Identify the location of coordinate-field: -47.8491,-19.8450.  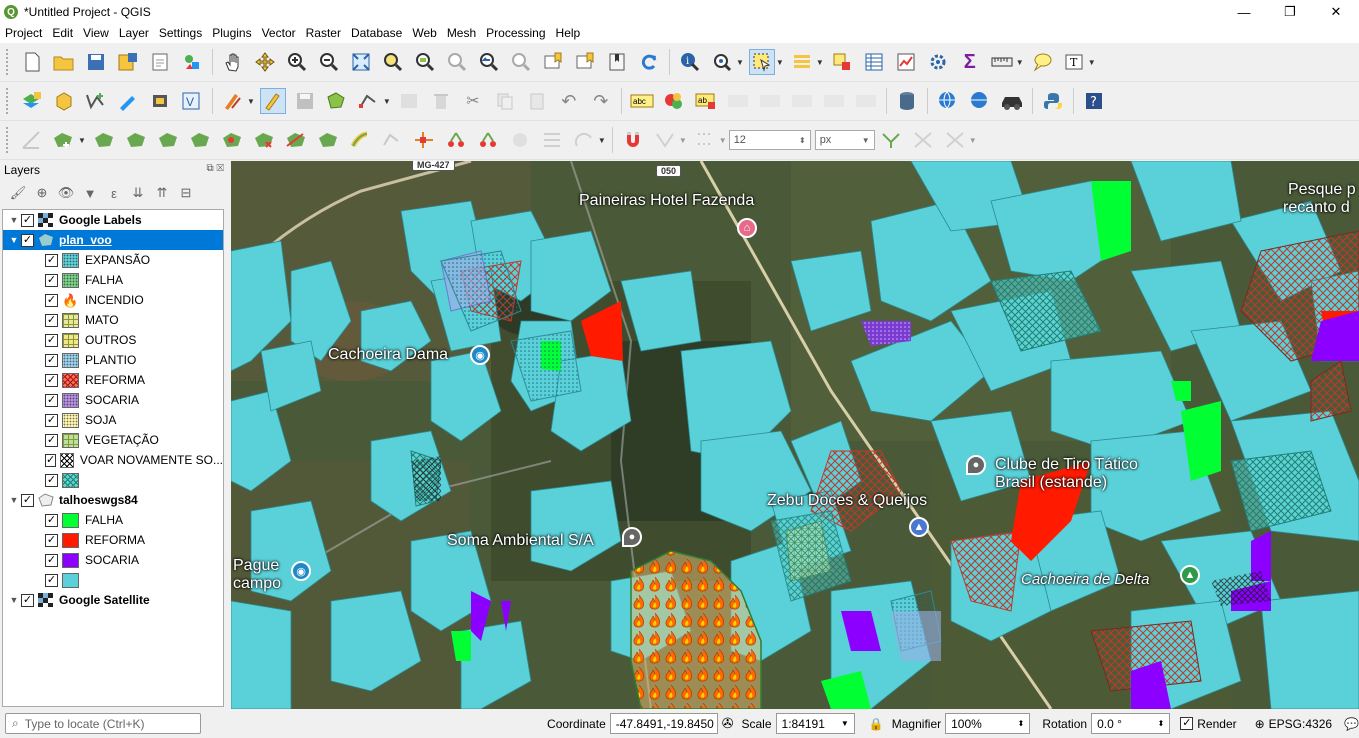
(663, 723).